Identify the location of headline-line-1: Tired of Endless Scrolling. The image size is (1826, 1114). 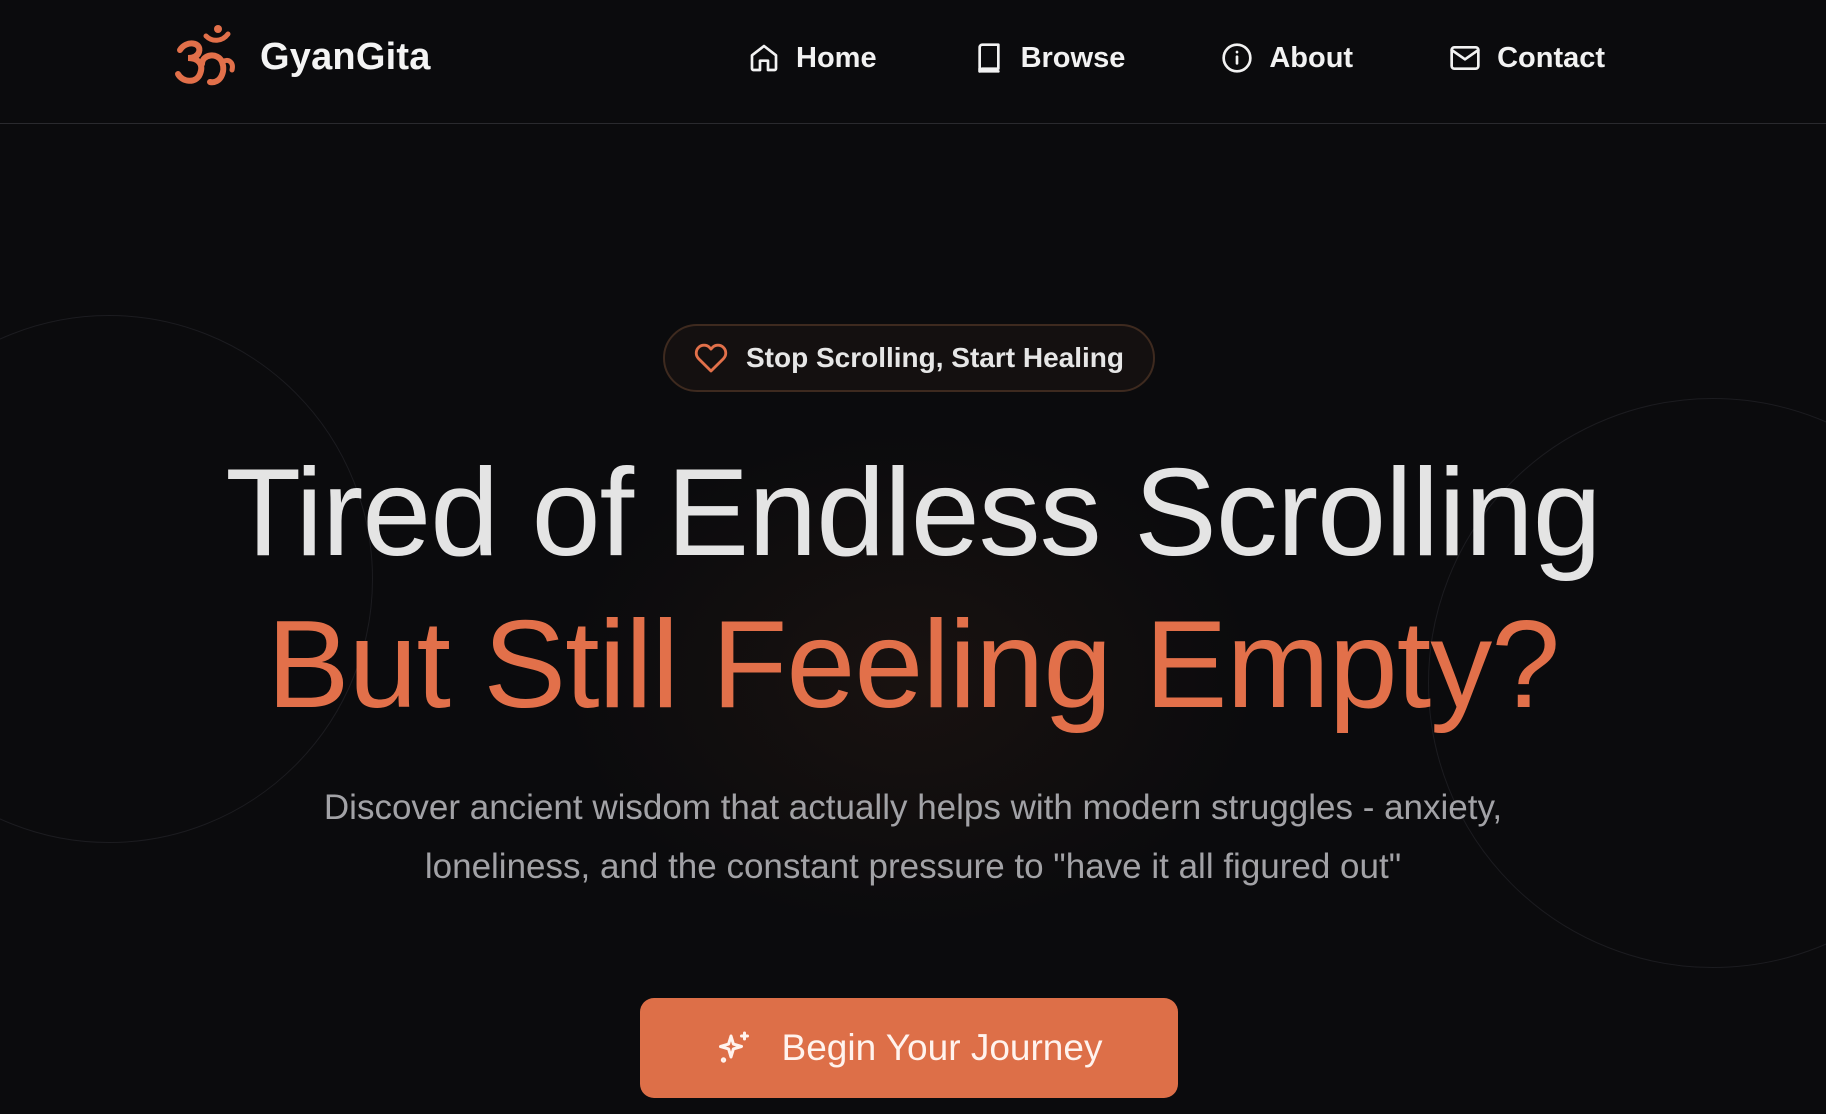
(913, 513).